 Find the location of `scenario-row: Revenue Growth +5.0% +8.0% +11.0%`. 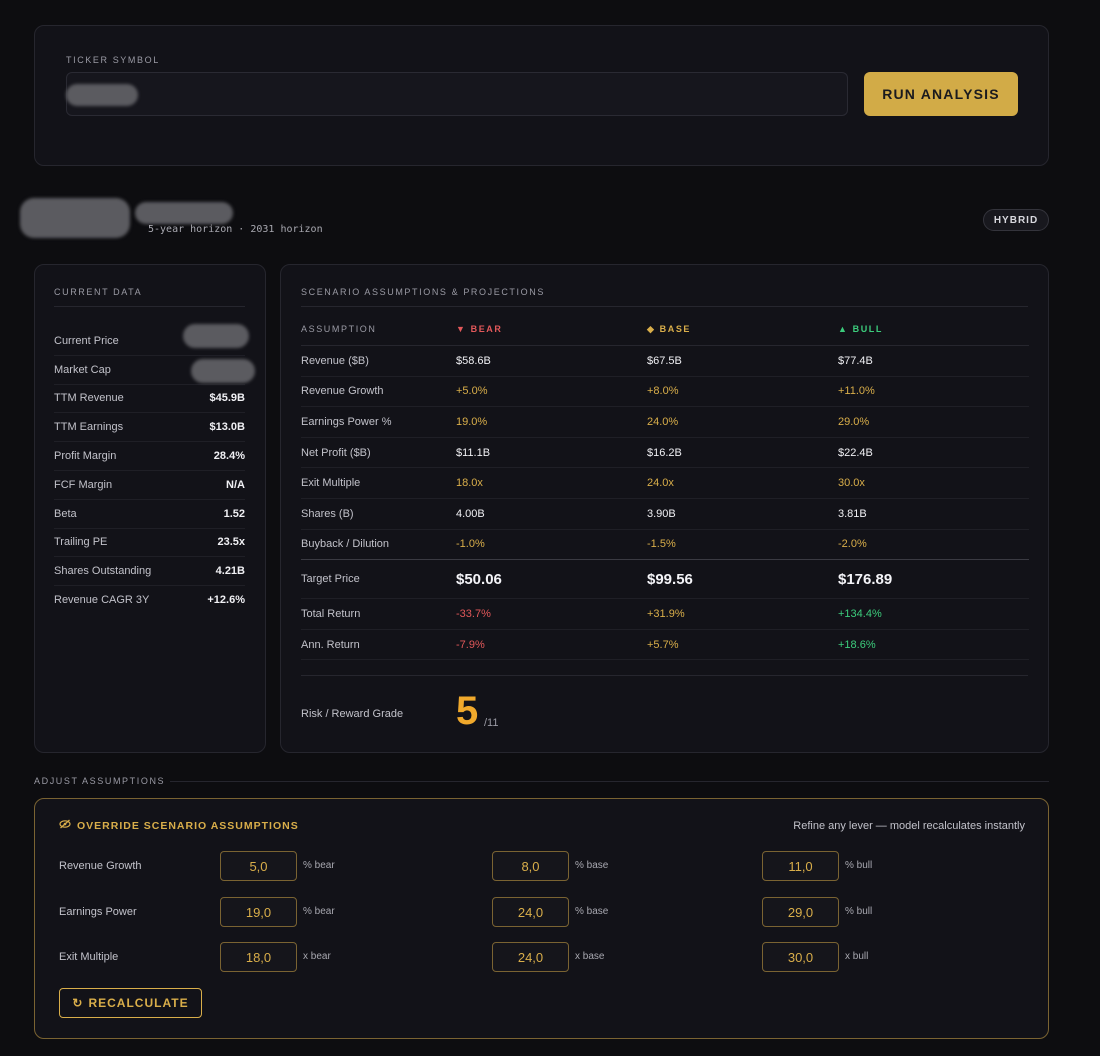

scenario-row: Revenue Growth +5.0% +8.0% +11.0% is located at coordinates (665, 392).